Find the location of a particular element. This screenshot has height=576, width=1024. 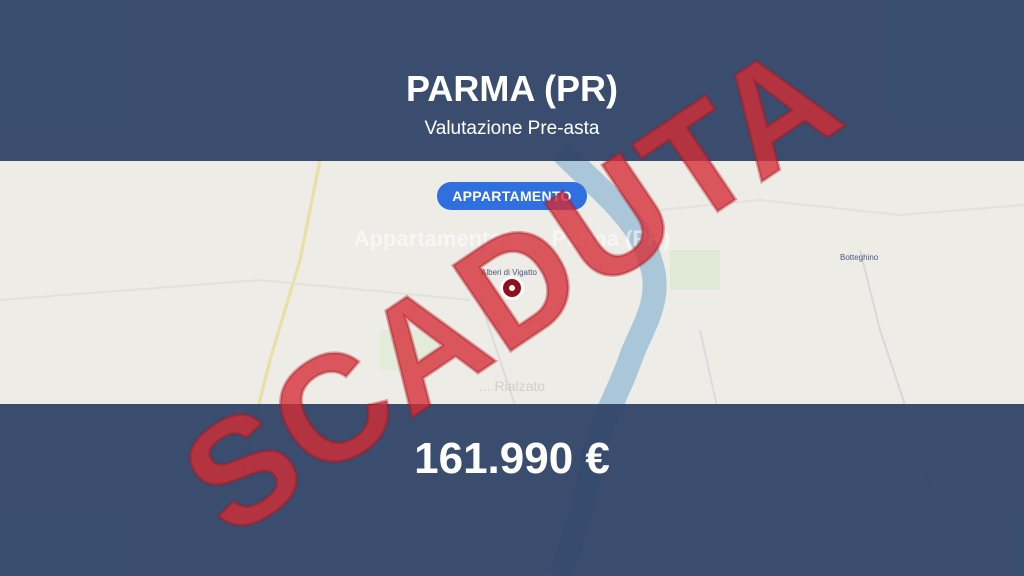

map-label-place: Alberi di Vigatto is located at coordinates (509, 272).